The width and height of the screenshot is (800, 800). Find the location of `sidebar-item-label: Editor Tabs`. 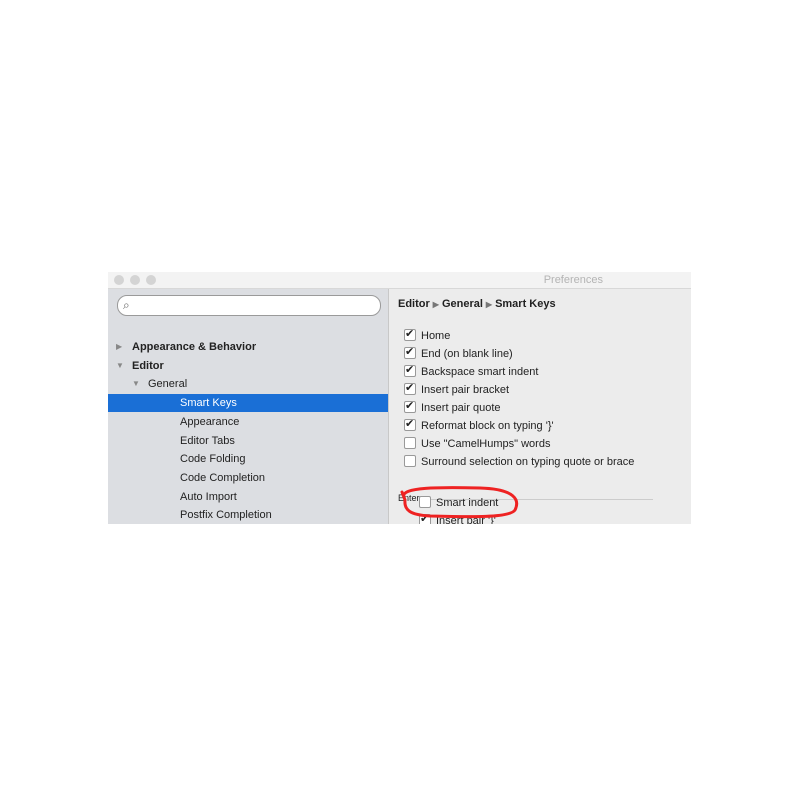

sidebar-item-label: Editor Tabs is located at coordinates (207, 440).